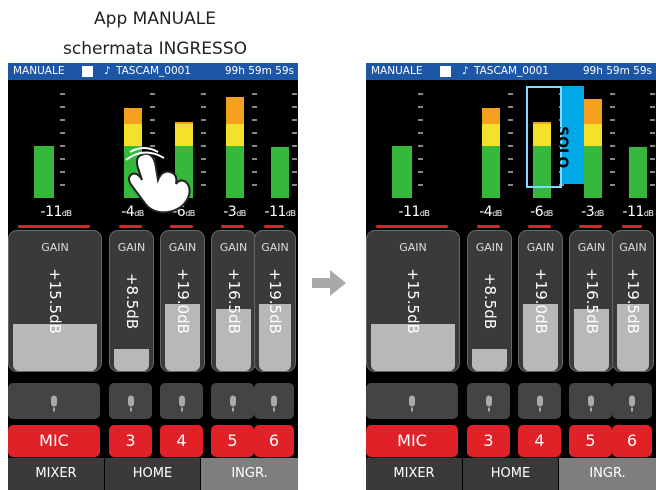 The image size is (656, 490). Describe the element at coordinates (490, 135) in the screenshot. I see `meter-yellow` at that location.